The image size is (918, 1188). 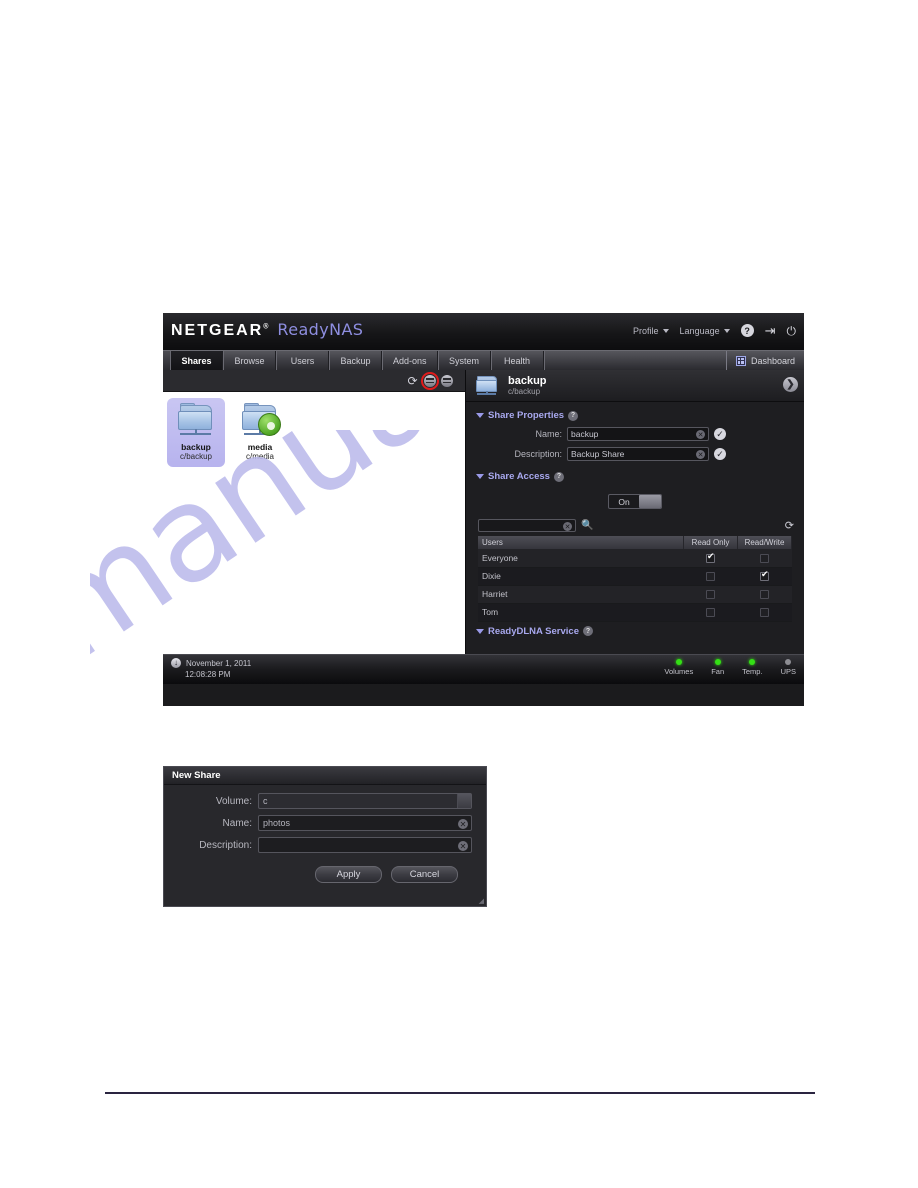 What do you see at coordinates (638, 454) in the screenshot?
I see `share-description-input: Backup Share ✕` at bounding box center [638, 454].